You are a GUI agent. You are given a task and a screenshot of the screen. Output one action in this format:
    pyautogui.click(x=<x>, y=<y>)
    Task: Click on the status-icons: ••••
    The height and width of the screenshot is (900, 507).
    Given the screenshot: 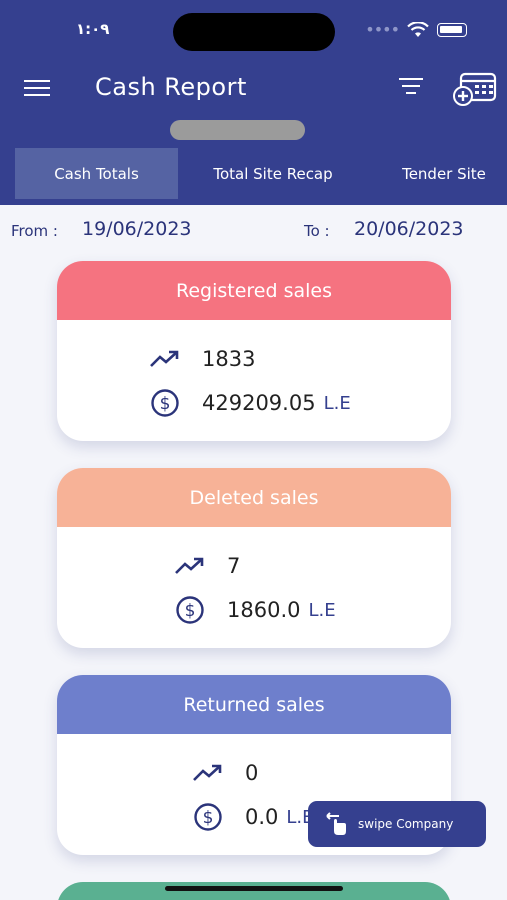 What is the action you would take?
    pyautogui.click(x=416, y=29)
    